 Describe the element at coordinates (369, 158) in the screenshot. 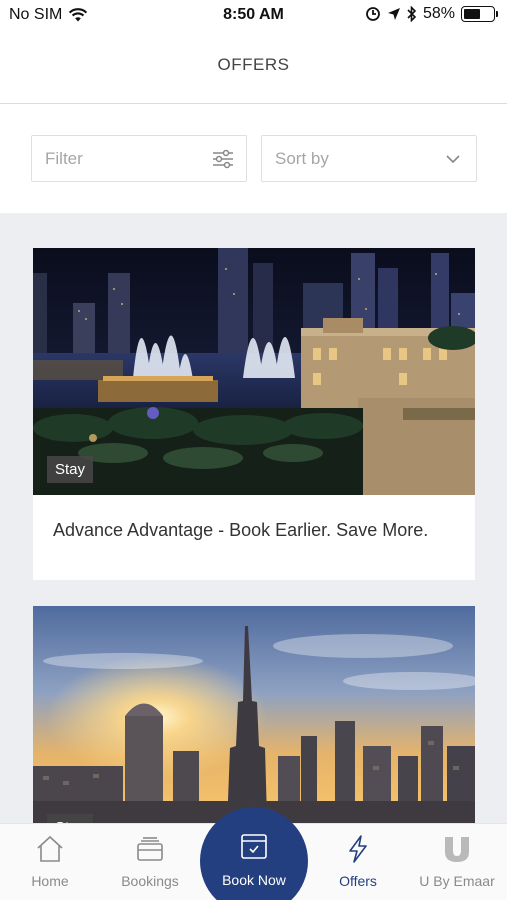

I see `sort-dropdown: Sort by` at that location.